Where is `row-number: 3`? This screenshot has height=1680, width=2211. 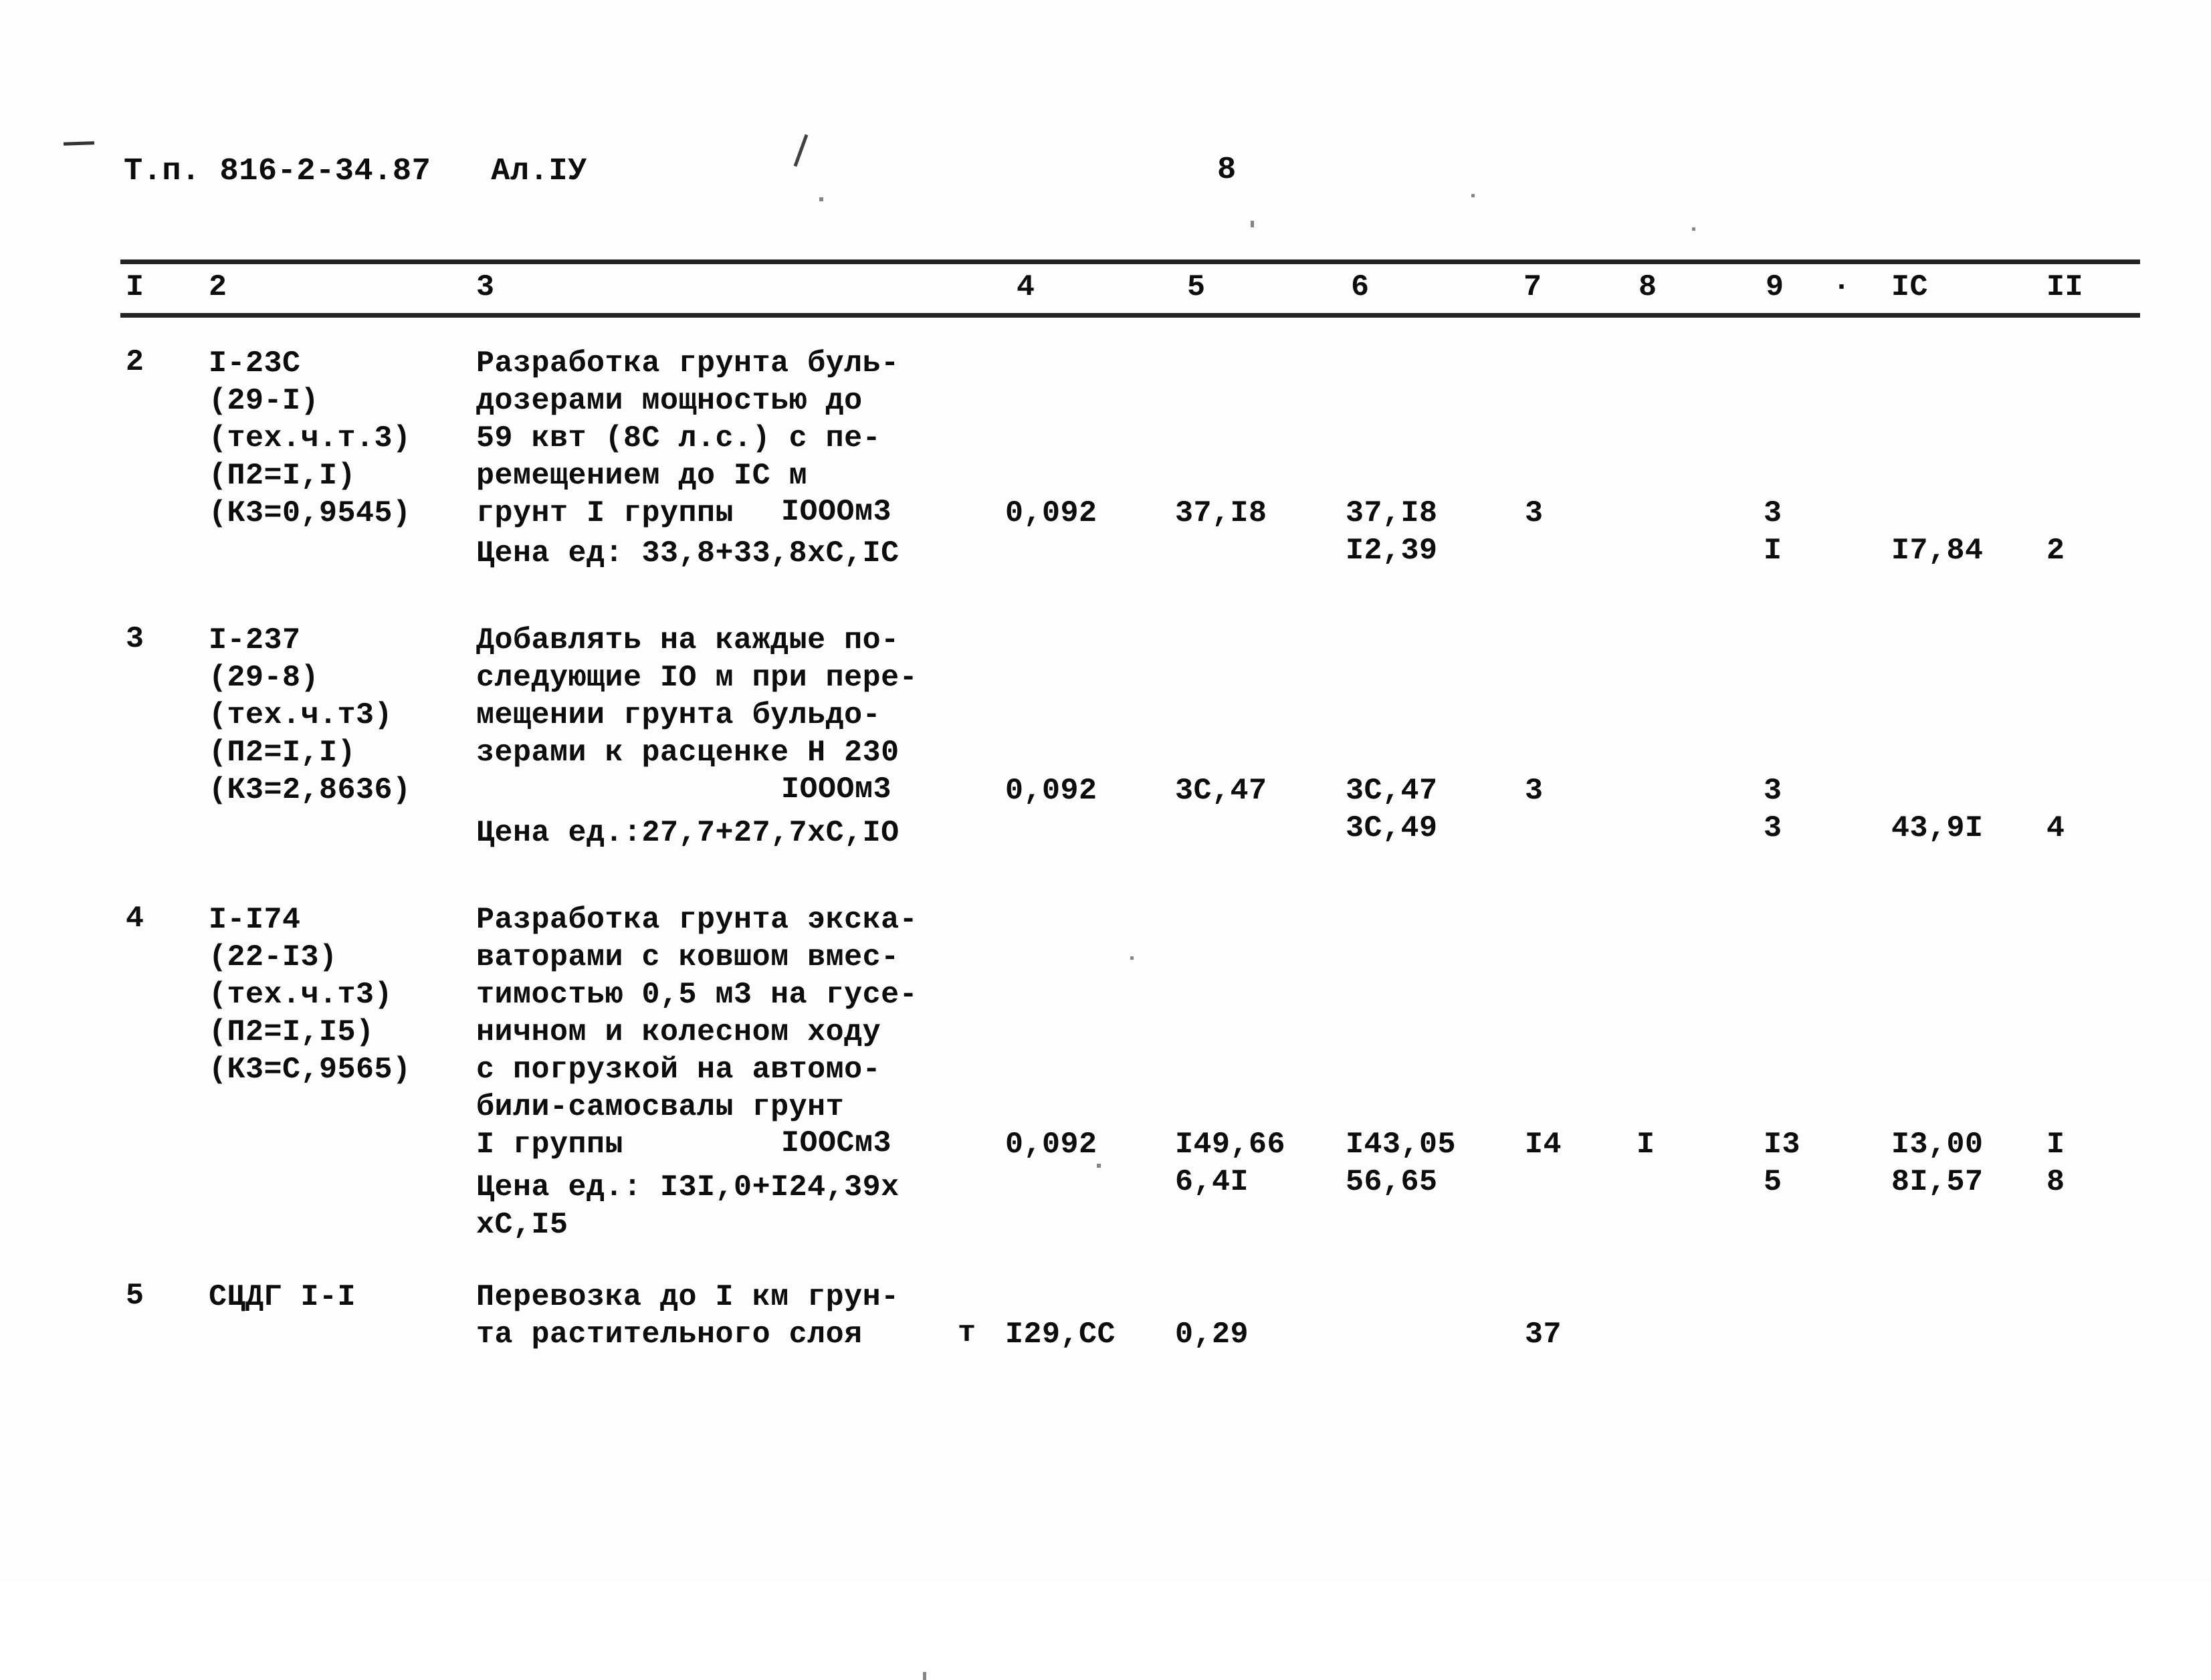
row-number: 3 is located at coordinates (135, 639).